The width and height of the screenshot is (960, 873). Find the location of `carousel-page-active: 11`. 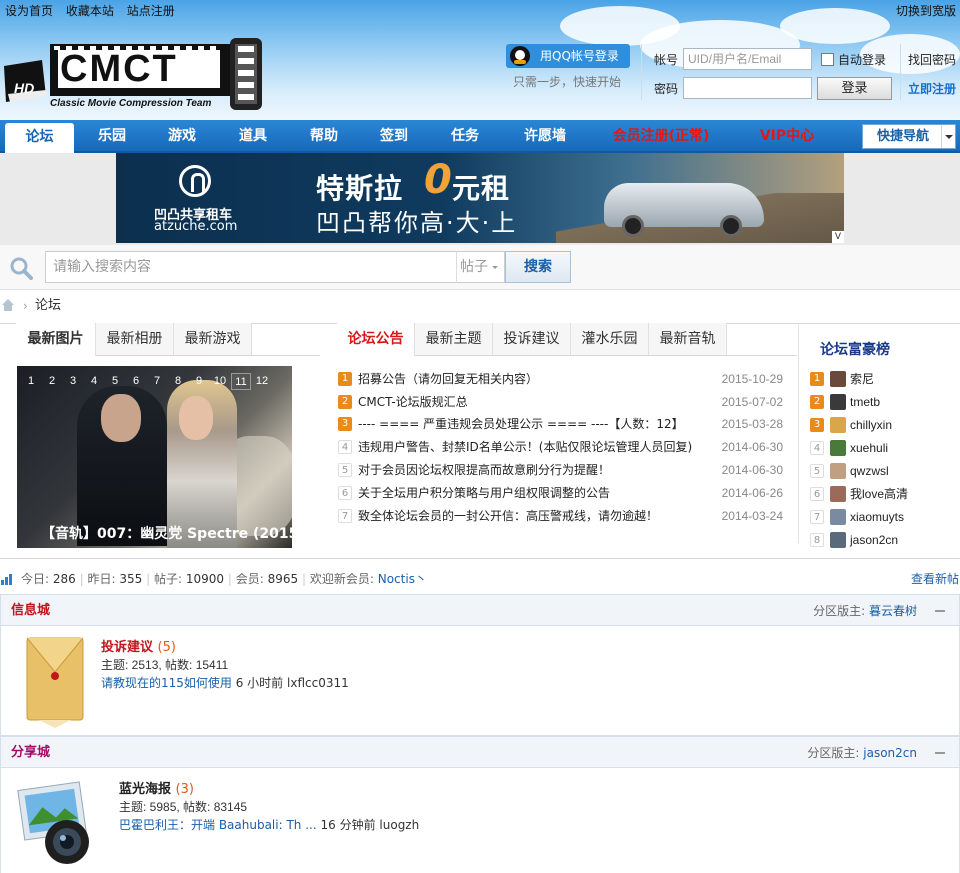

carousel-page-active: 11 is located at coordinates (241, 381).